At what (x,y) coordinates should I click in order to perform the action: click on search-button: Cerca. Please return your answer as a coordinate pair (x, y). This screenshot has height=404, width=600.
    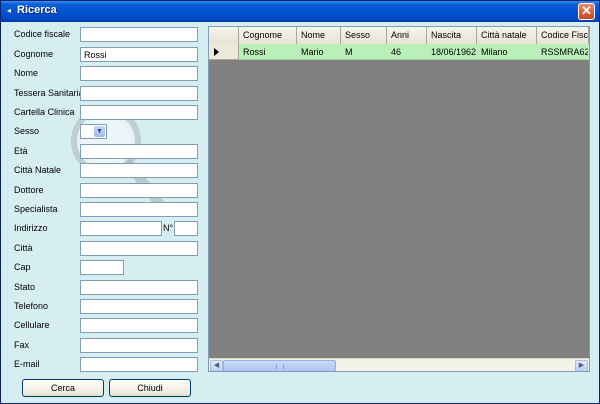
    Looking at the image, I should click on (63, 388).